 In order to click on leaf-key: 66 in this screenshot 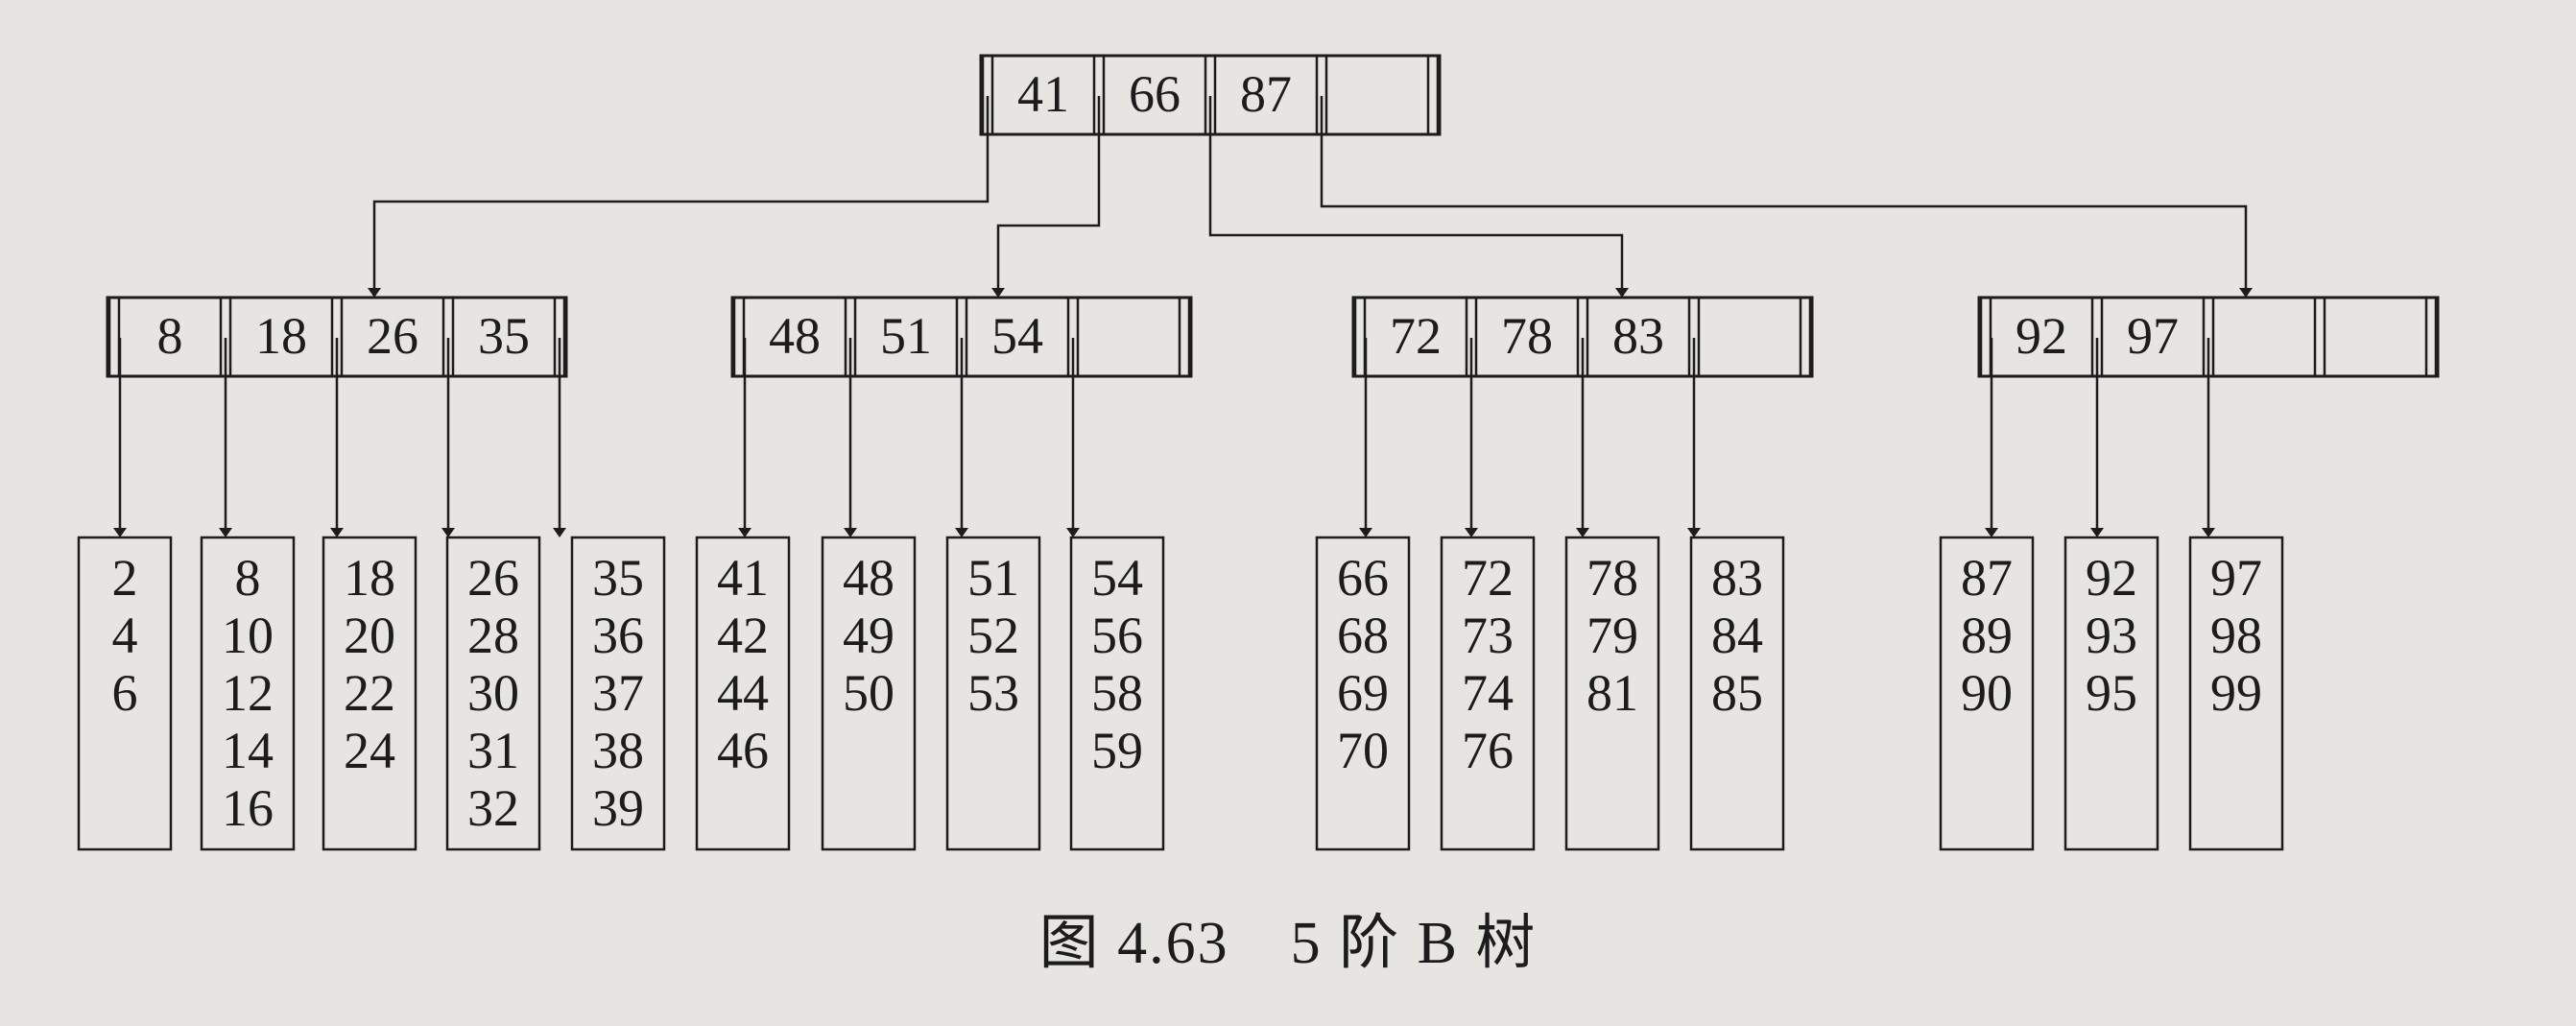, I will do `click(1363, 578)`.